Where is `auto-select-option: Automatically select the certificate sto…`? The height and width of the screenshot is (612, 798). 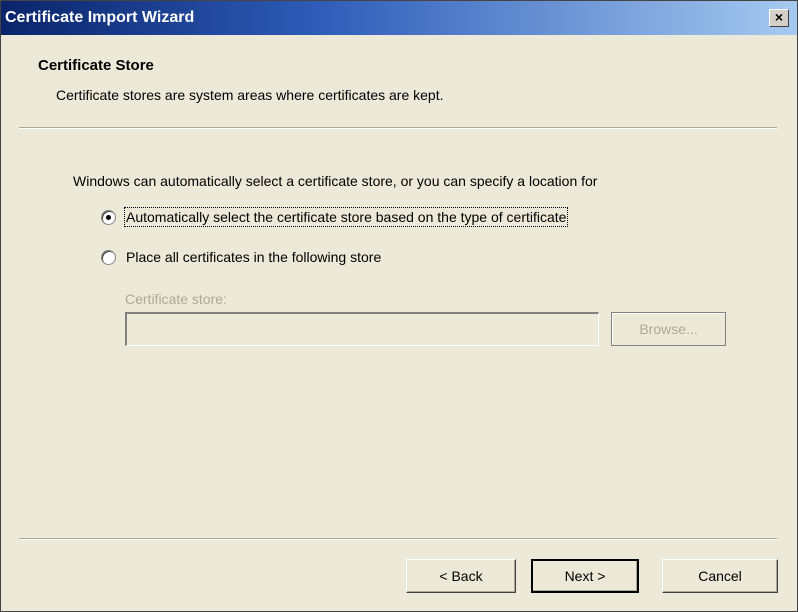
auto-select-option: Automatically select the certificate sto… is located at coordinates (335, 217).